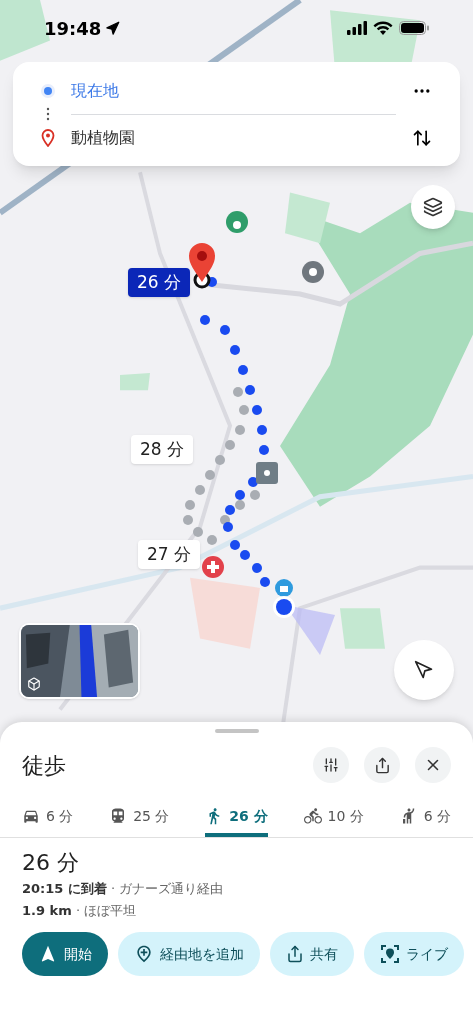  Describe the element at coordinates (390, 954) in the screenshot. I see `location-scan-icon` at that location.